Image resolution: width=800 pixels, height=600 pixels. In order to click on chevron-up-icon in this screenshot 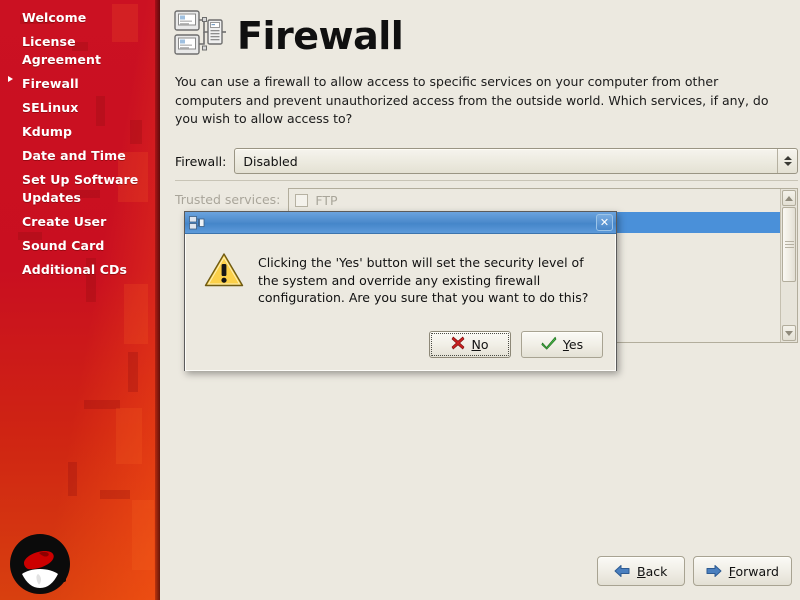, I will do `click(787, 158)`.